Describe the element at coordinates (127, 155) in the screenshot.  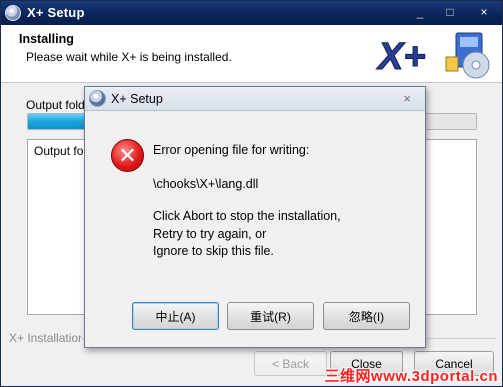
I see `error-x-icon: ✕` at that location.